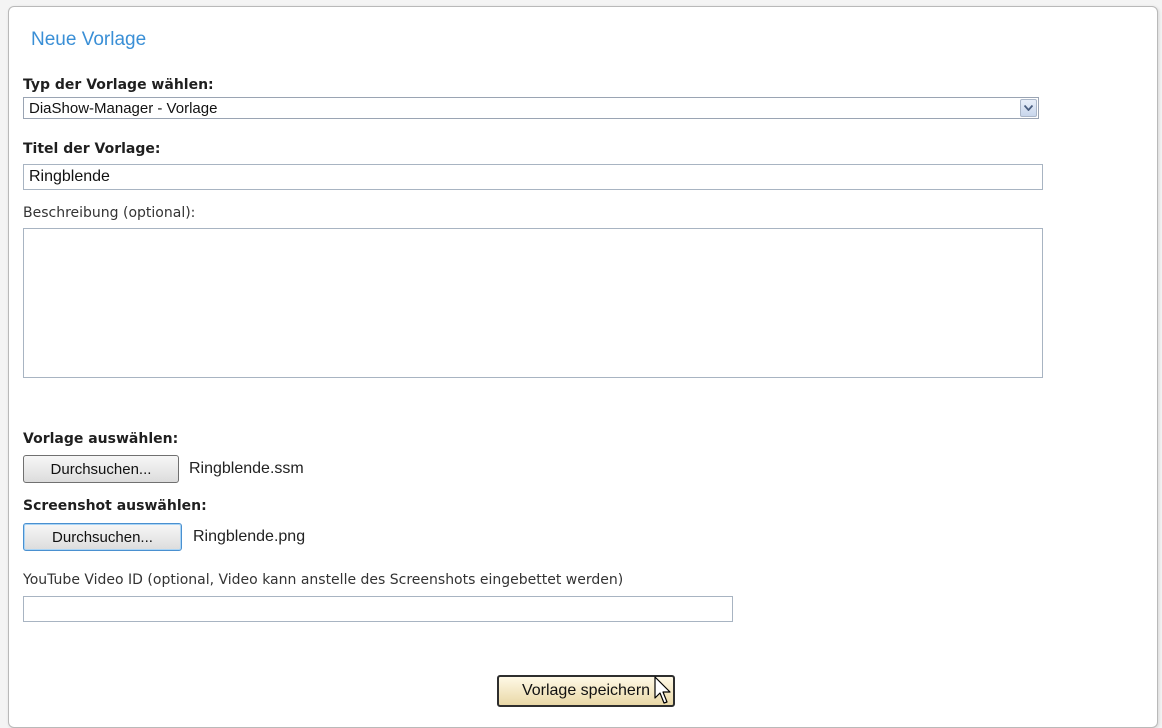 The height and width of the screenshot is (728, 1162). What do you see at coordinates (664, 693) in the screenshot?
I see `mouse-pointer-icon` at bounding box center [664, 693].